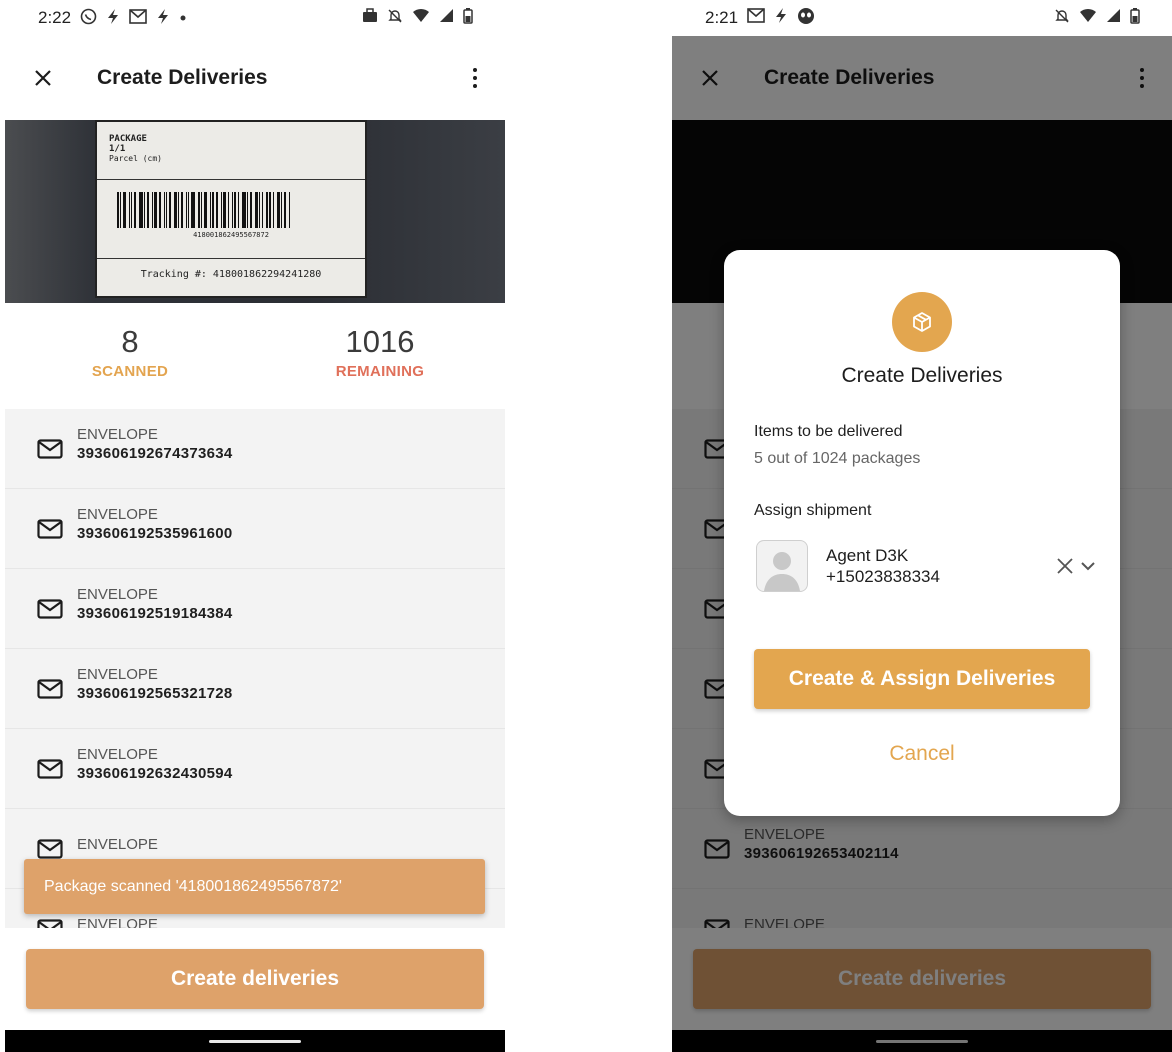  I want to click on page-title: Create Deliveries, so click(182, 77).